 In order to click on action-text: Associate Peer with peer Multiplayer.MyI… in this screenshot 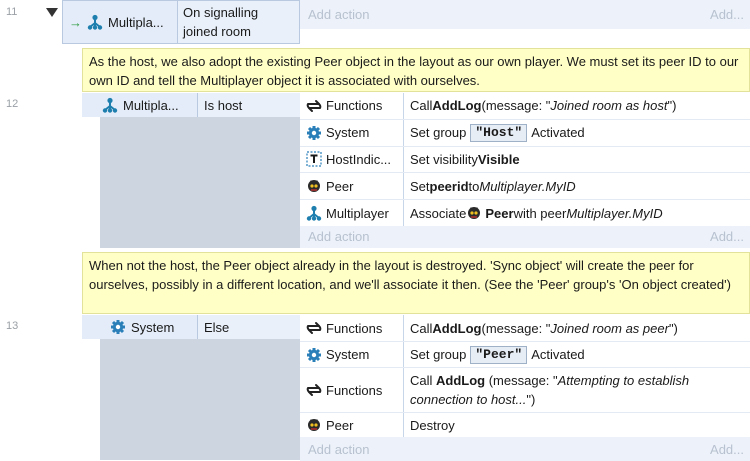, I will do `click(577, 213)`.